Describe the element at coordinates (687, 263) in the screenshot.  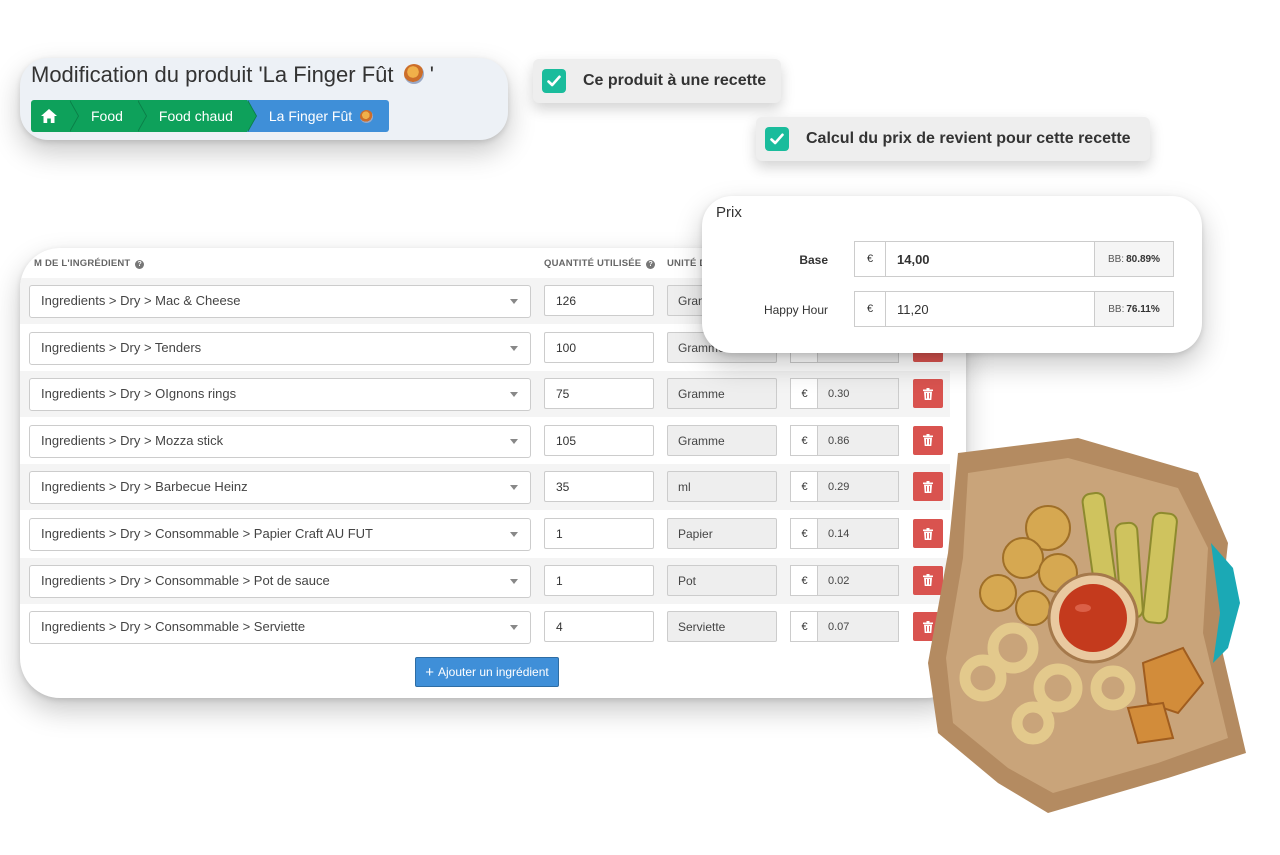
I see `header-unit: UNITÉ D` at that location.